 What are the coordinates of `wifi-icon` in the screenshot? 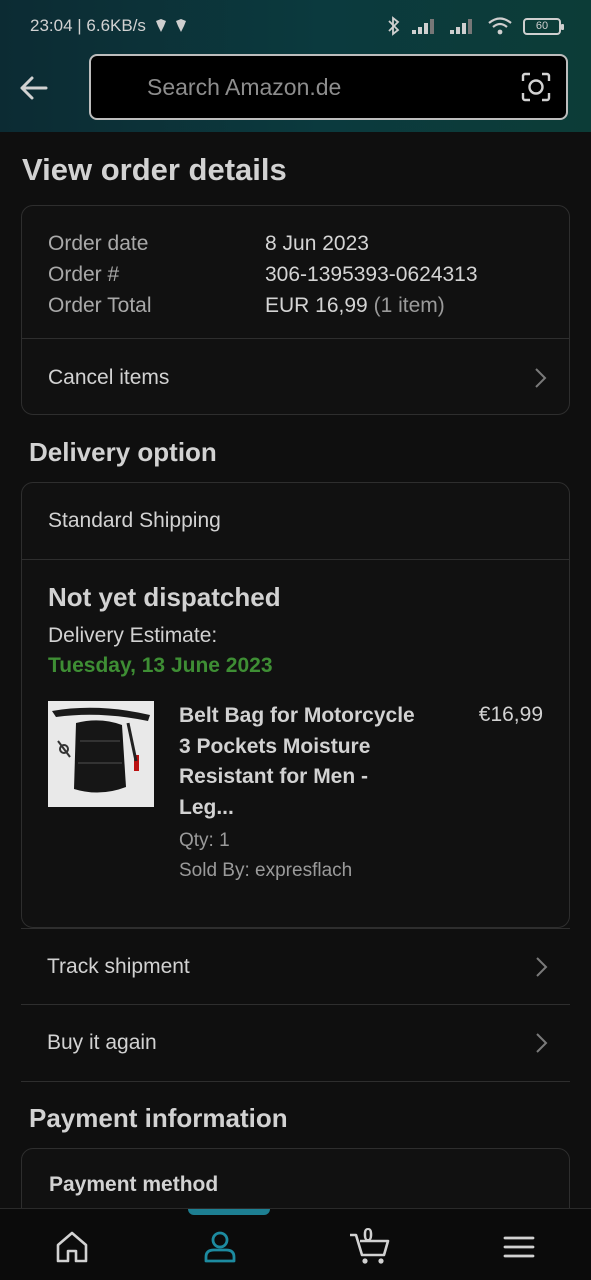 It's located at (500, 26).